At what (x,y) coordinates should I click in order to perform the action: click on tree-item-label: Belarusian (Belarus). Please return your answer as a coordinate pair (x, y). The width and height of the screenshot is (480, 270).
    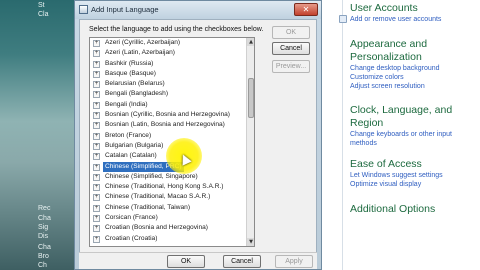
    Looking at the image, I should click on (135, 84).